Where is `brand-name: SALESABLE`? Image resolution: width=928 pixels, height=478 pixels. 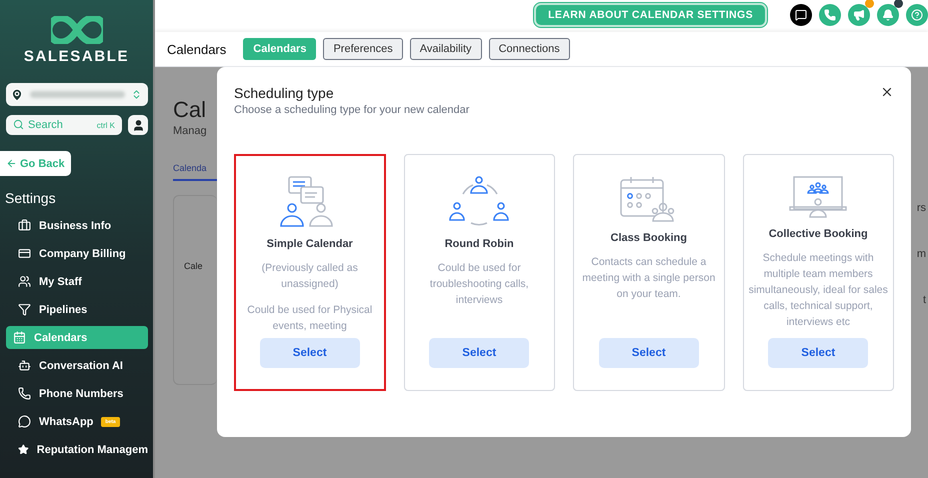
brand-name: SALESABLE is located at coordinates (77, 56).